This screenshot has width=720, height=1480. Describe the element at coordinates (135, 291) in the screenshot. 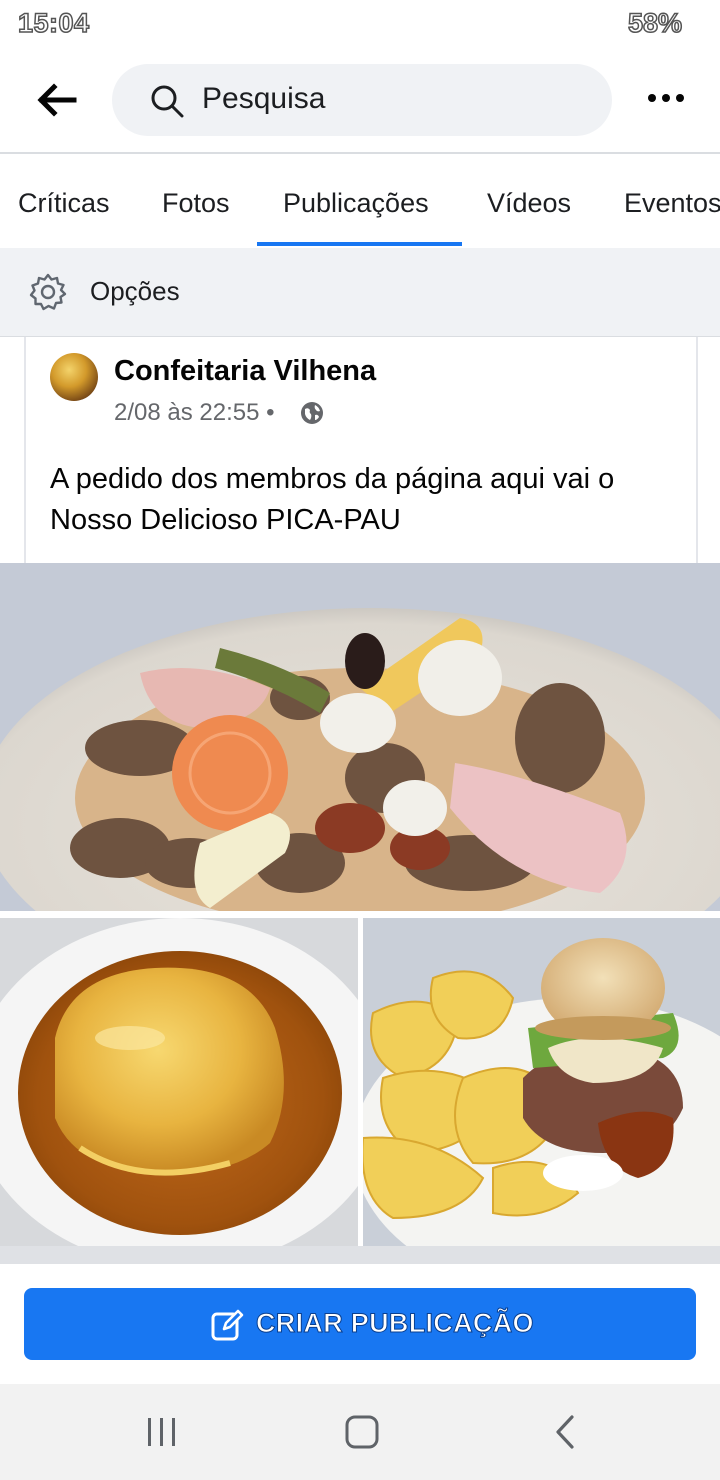

I see `options-label: Opções` at that location.